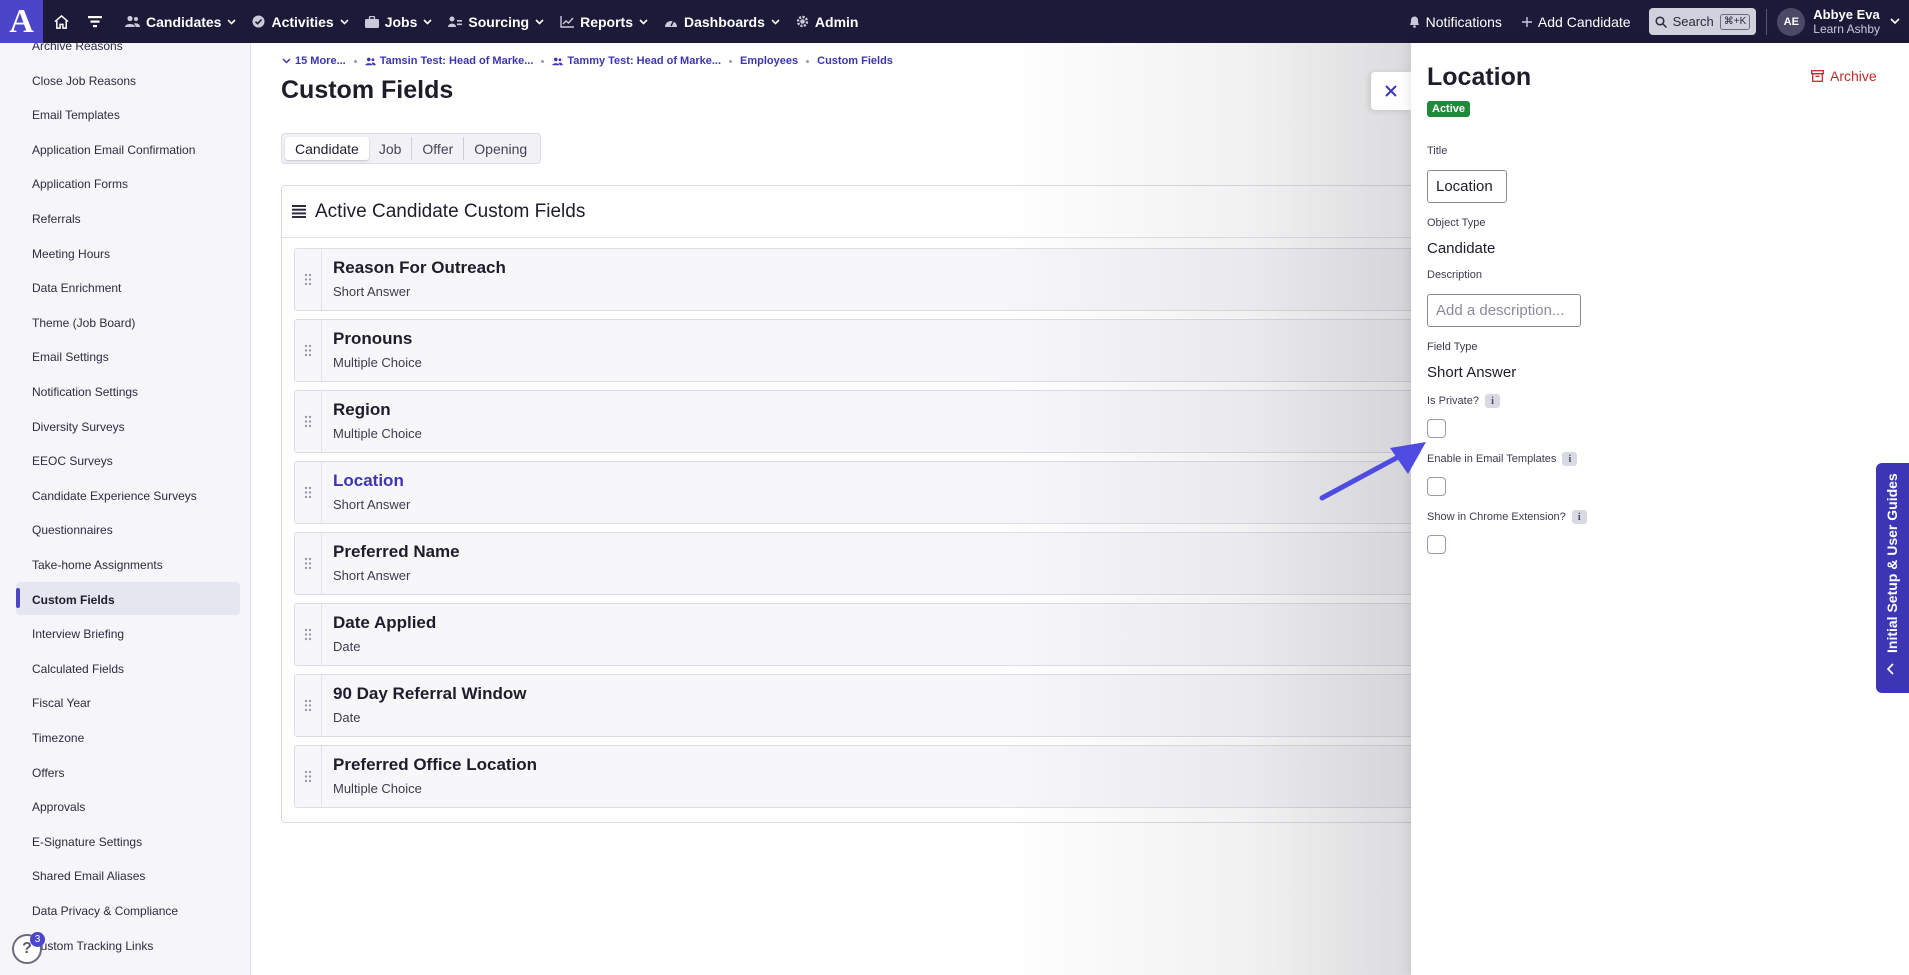 The height and width of the screenshot is (975, 1909). Describe the element at coordinates (430, 694) in the screenshot. I see `field-name: 90 Day Referral Window` at that location.